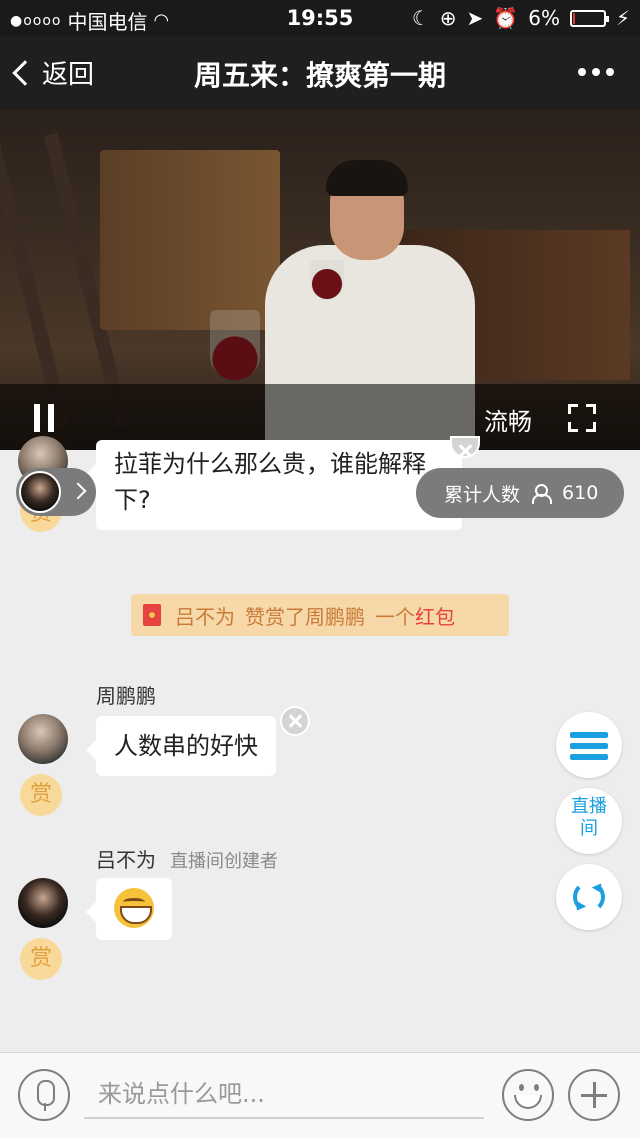 The width and height of the screenshot is (640, 1138). What do you see at coordinates (622, 18) in the screenshot?
I see `charging-icon: ⚡` at bounding box center [622, 18].